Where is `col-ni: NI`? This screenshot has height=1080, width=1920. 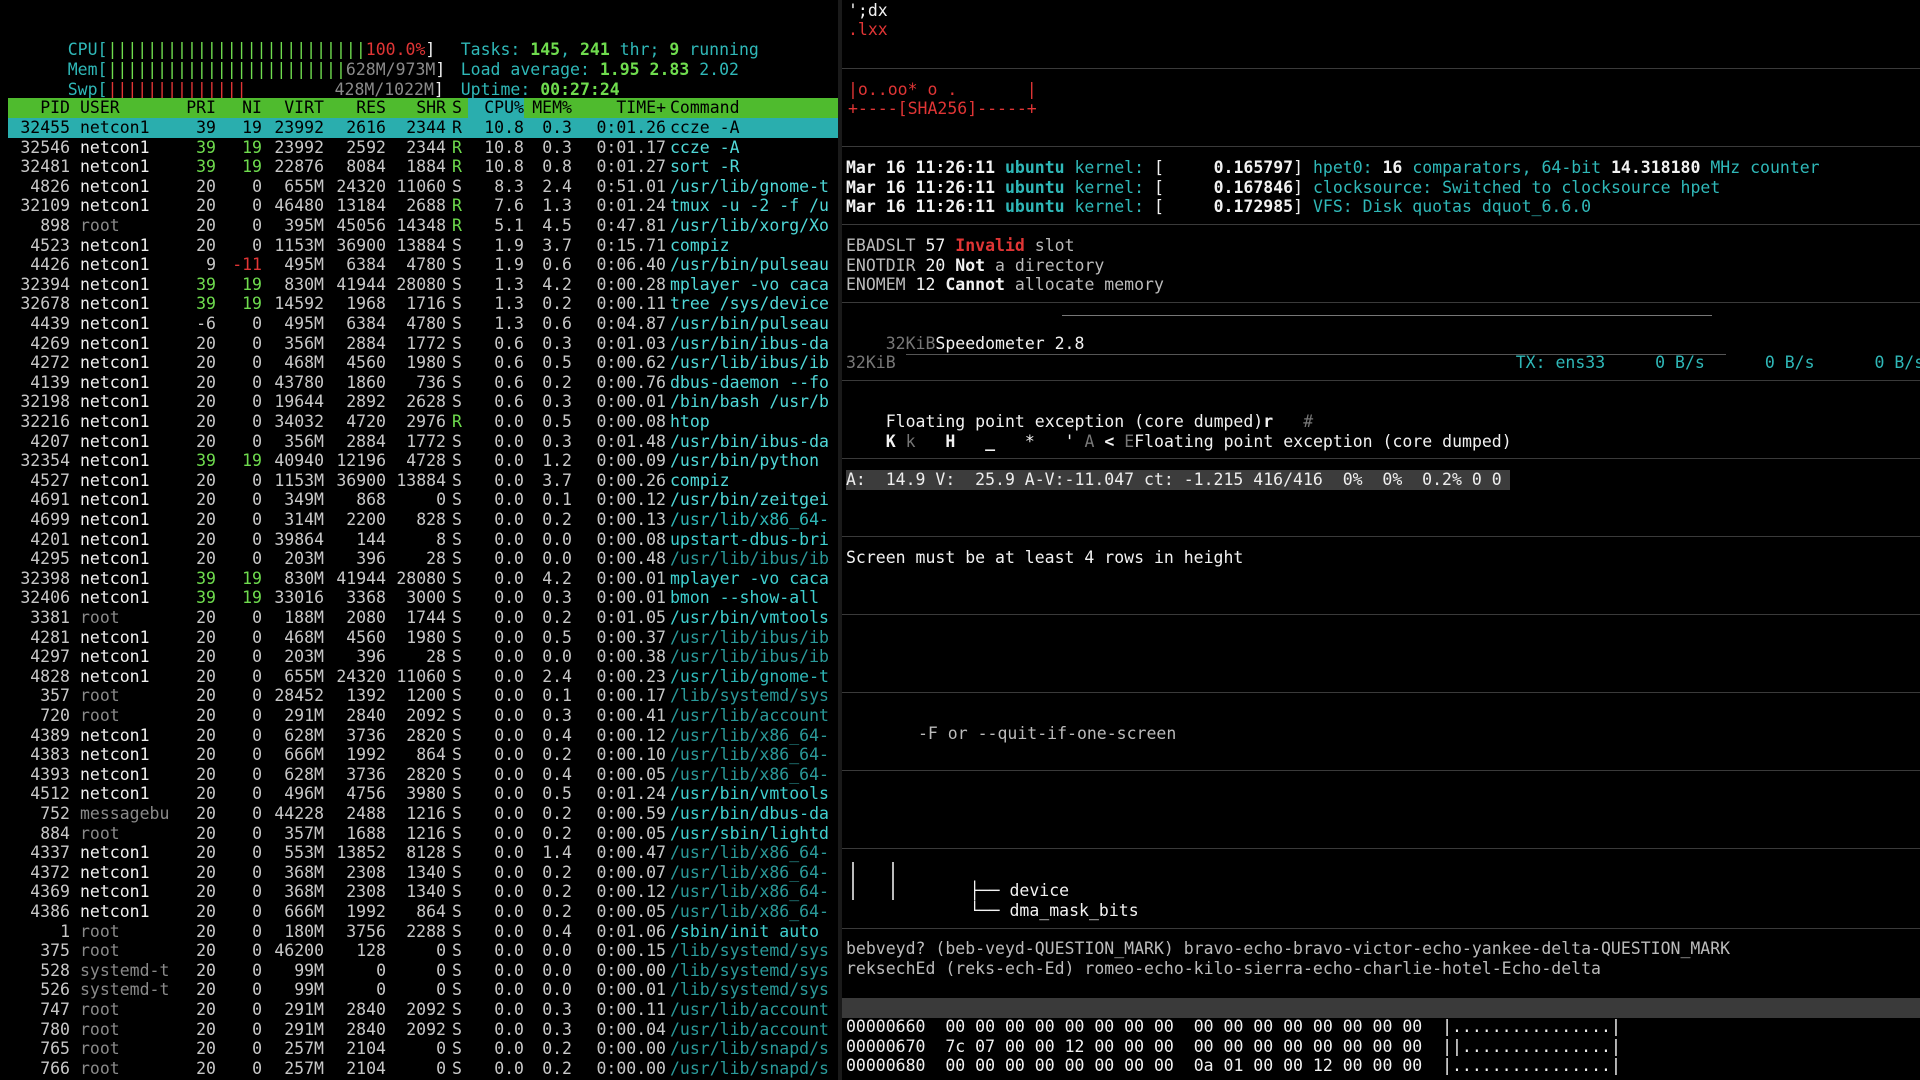
col-ni: NI is located at coordinates (240, 108).